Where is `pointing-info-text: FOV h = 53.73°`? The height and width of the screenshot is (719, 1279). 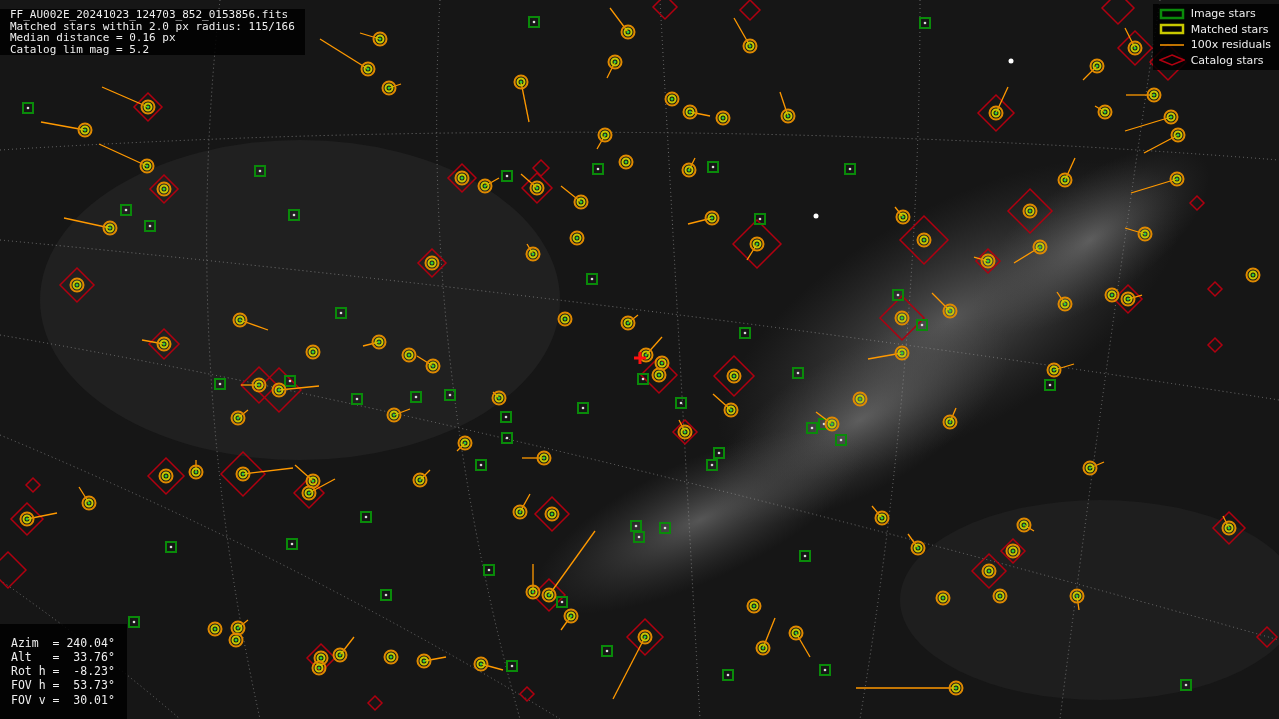 pointing-info-text: FOV h = 53.73° is located at coordinates (63, 685).